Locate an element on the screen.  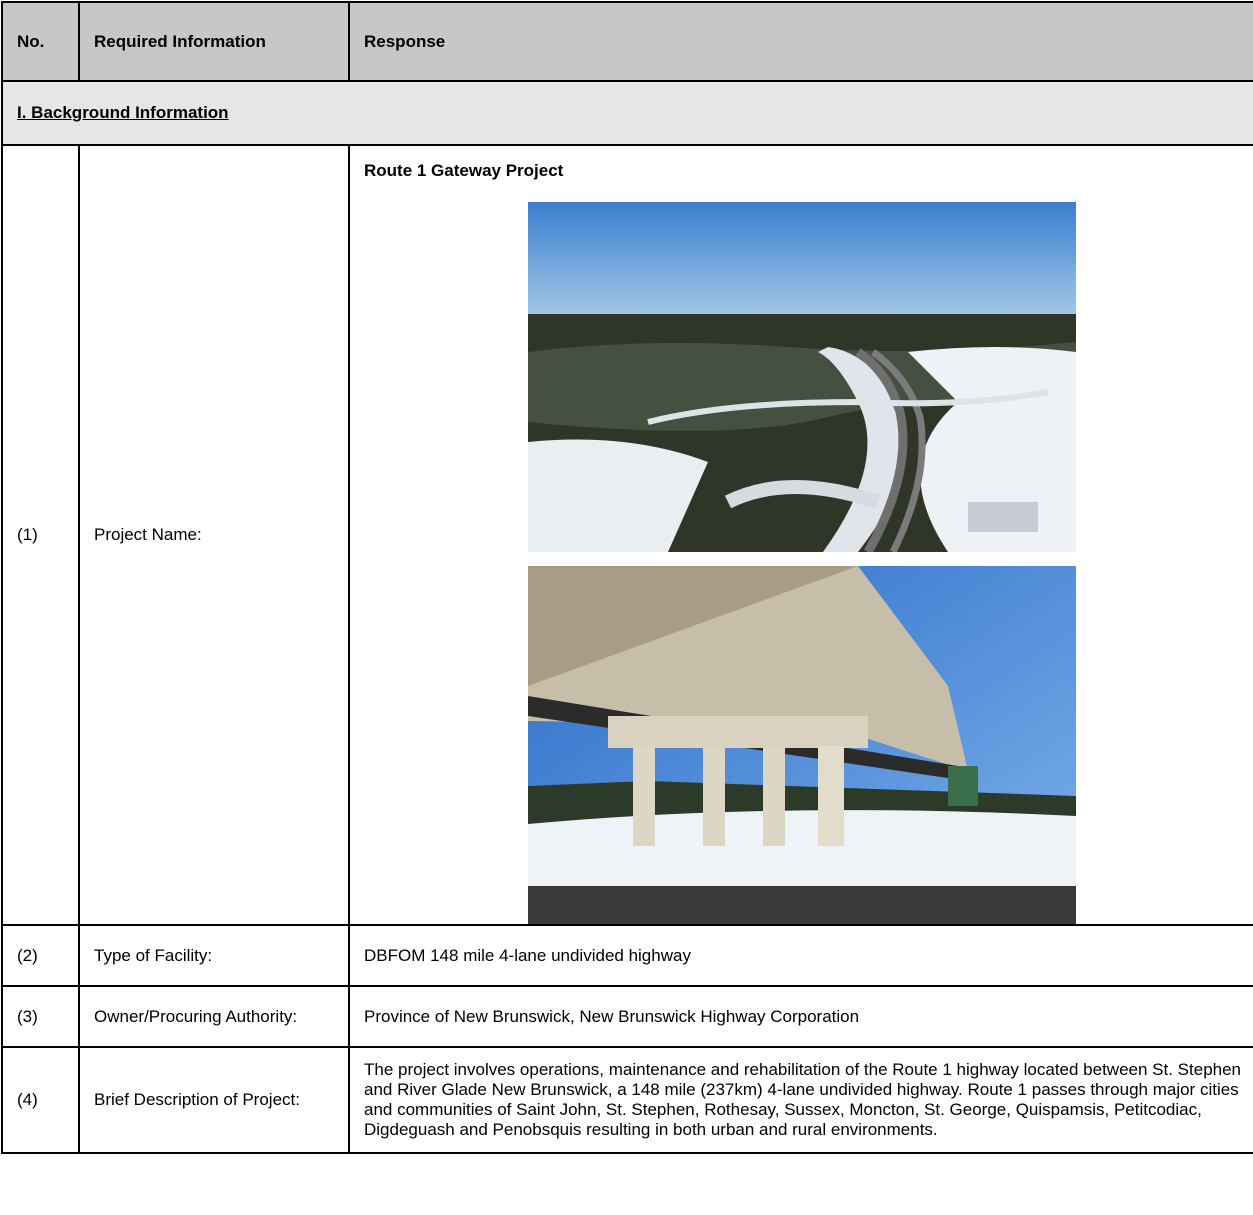
overpass-bridge-photo is located at coordinates (802, 745).